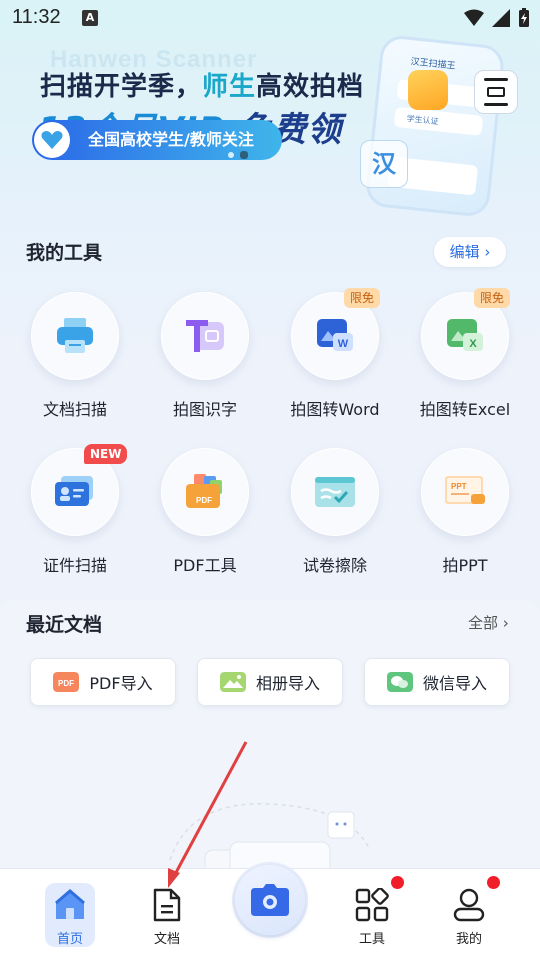 The image size is (540, 960). Describe the element at coordinates (232, 682) in the screenshot. I see `album-import-icon` at that location.